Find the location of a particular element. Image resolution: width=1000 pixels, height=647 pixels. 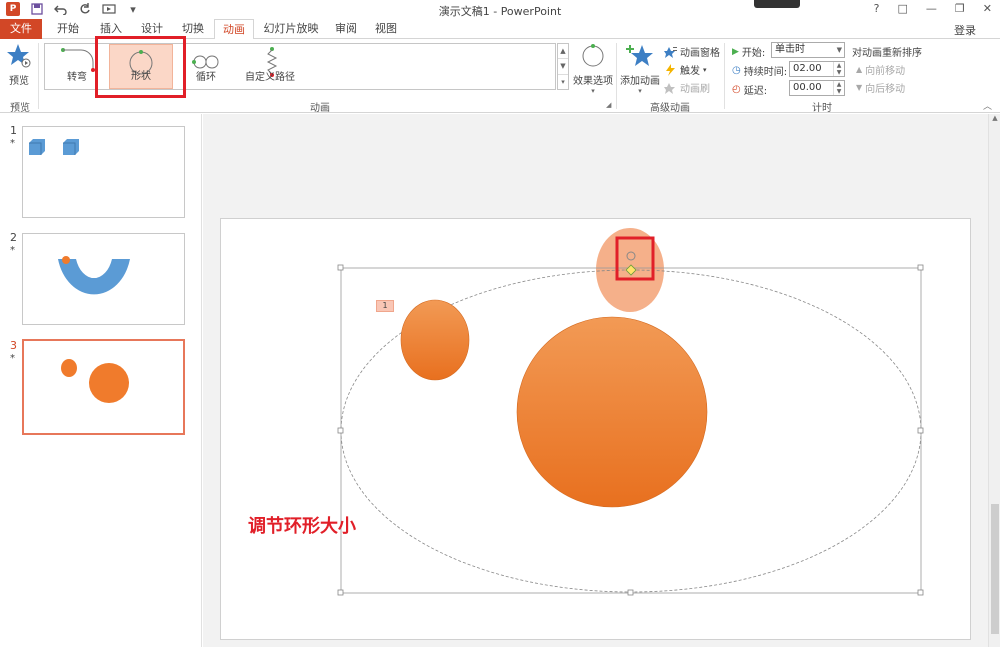

annotation-caption: 调节环形大小 is located at coordinates (302, 526).